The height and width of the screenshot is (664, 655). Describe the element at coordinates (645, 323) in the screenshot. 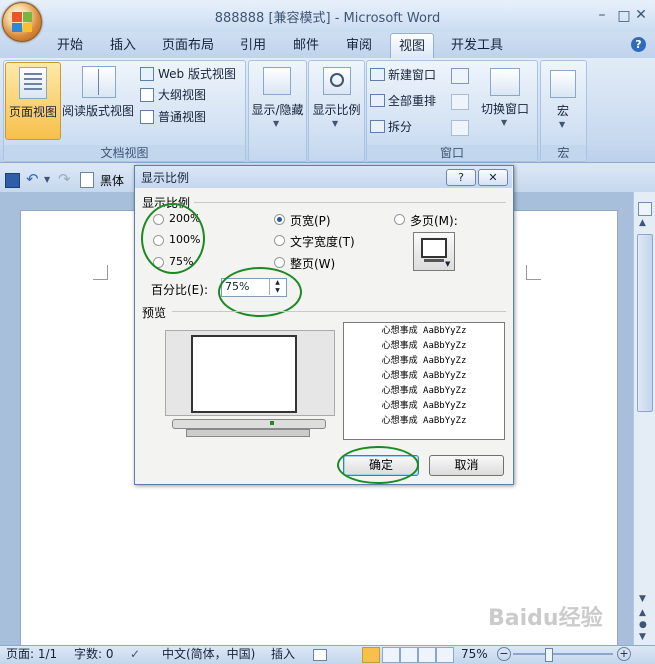

I see `scroll-thumb` at that location.